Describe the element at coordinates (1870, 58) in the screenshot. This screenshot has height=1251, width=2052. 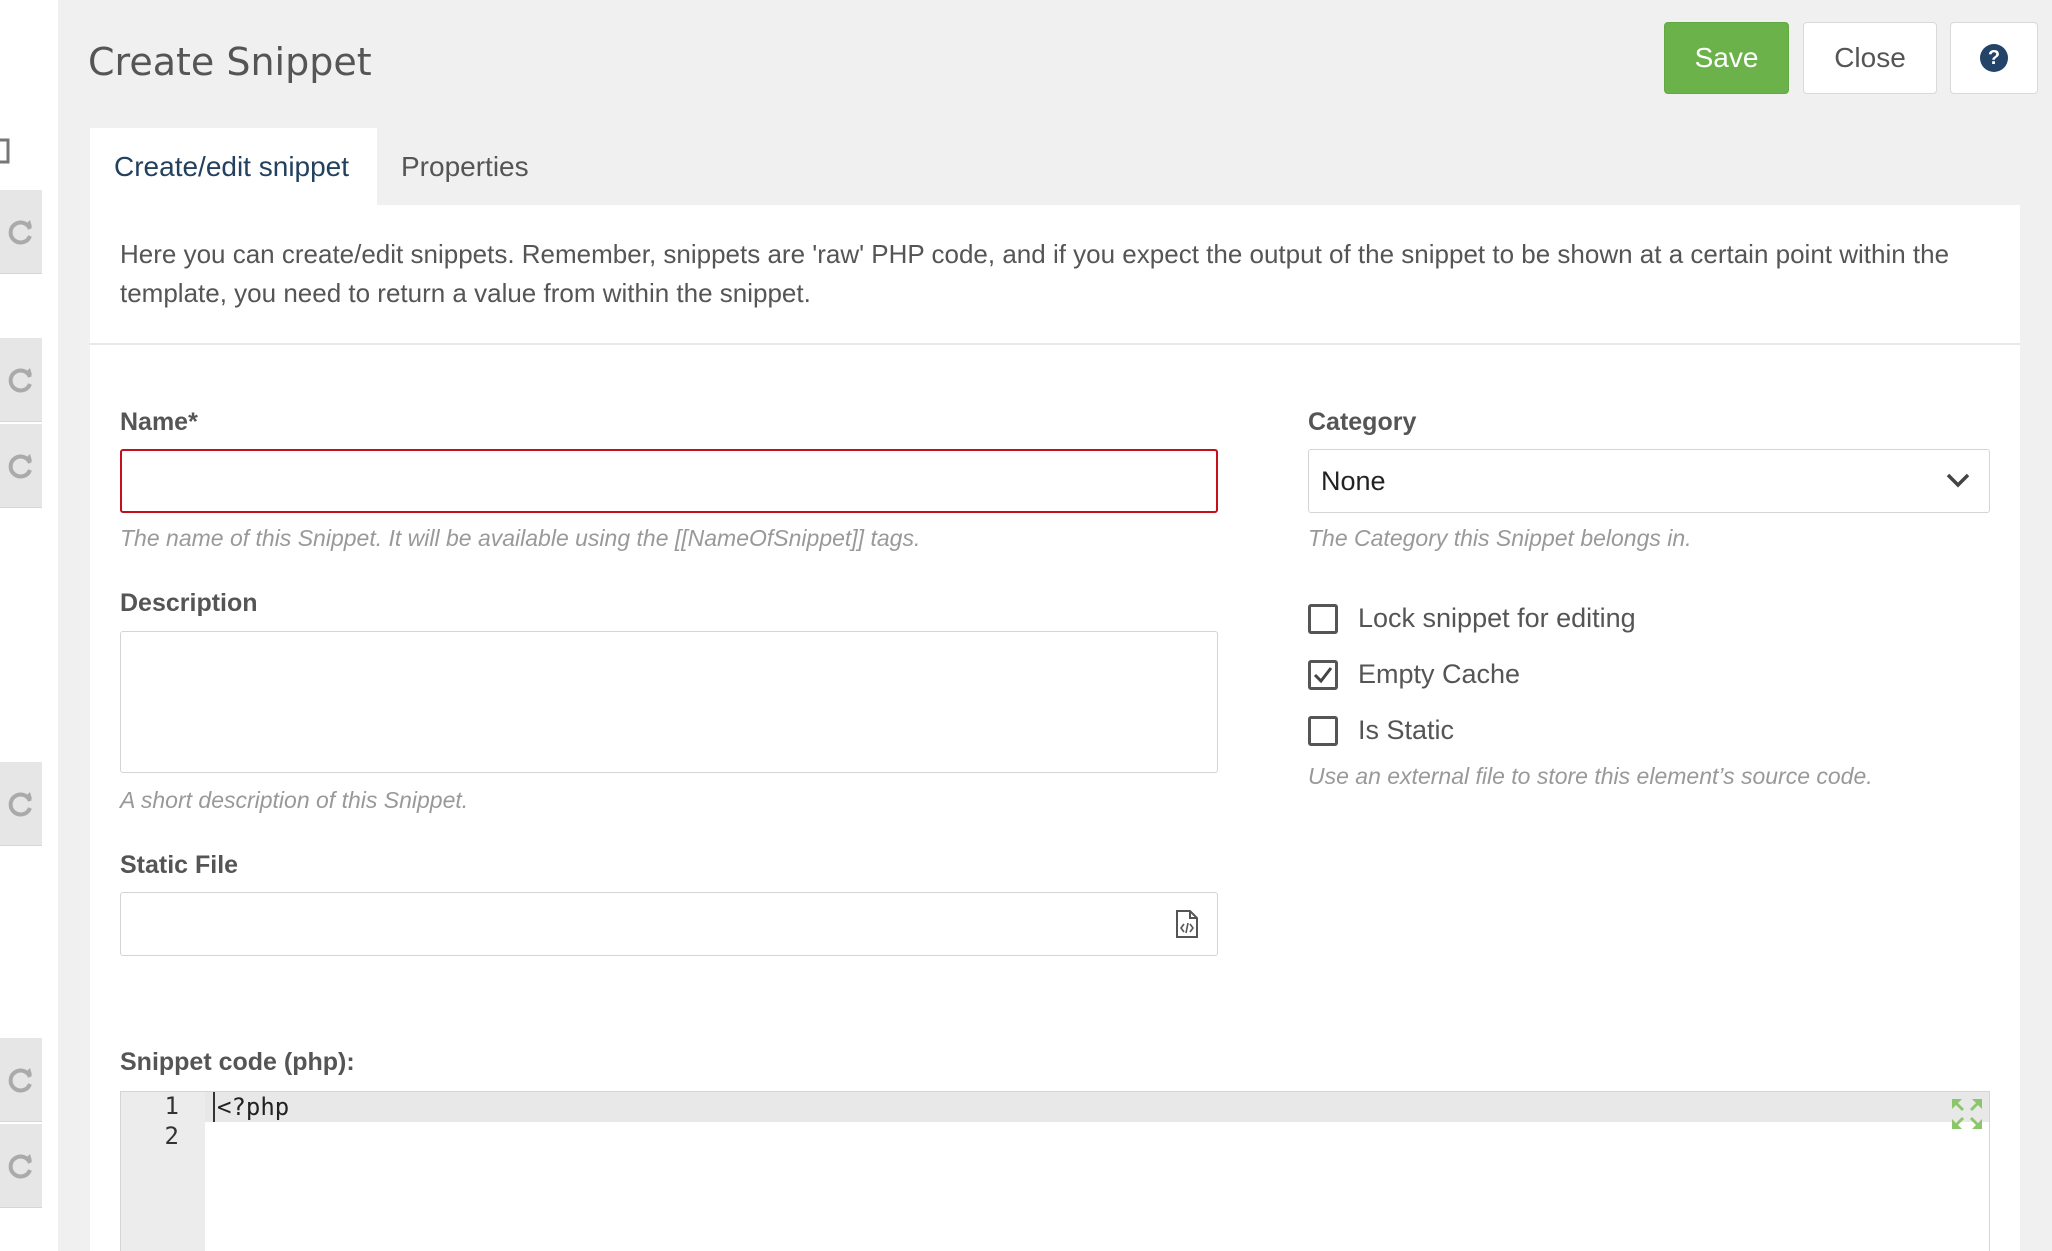
I see `close-button: Close` at that location.